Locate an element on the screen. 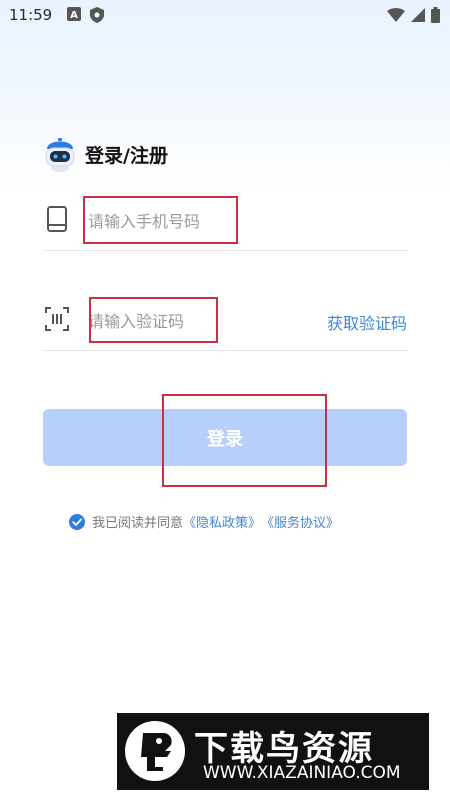 This screenshot has width=450, height=800. status-left-icons: A is located at coordinates (85, 15).